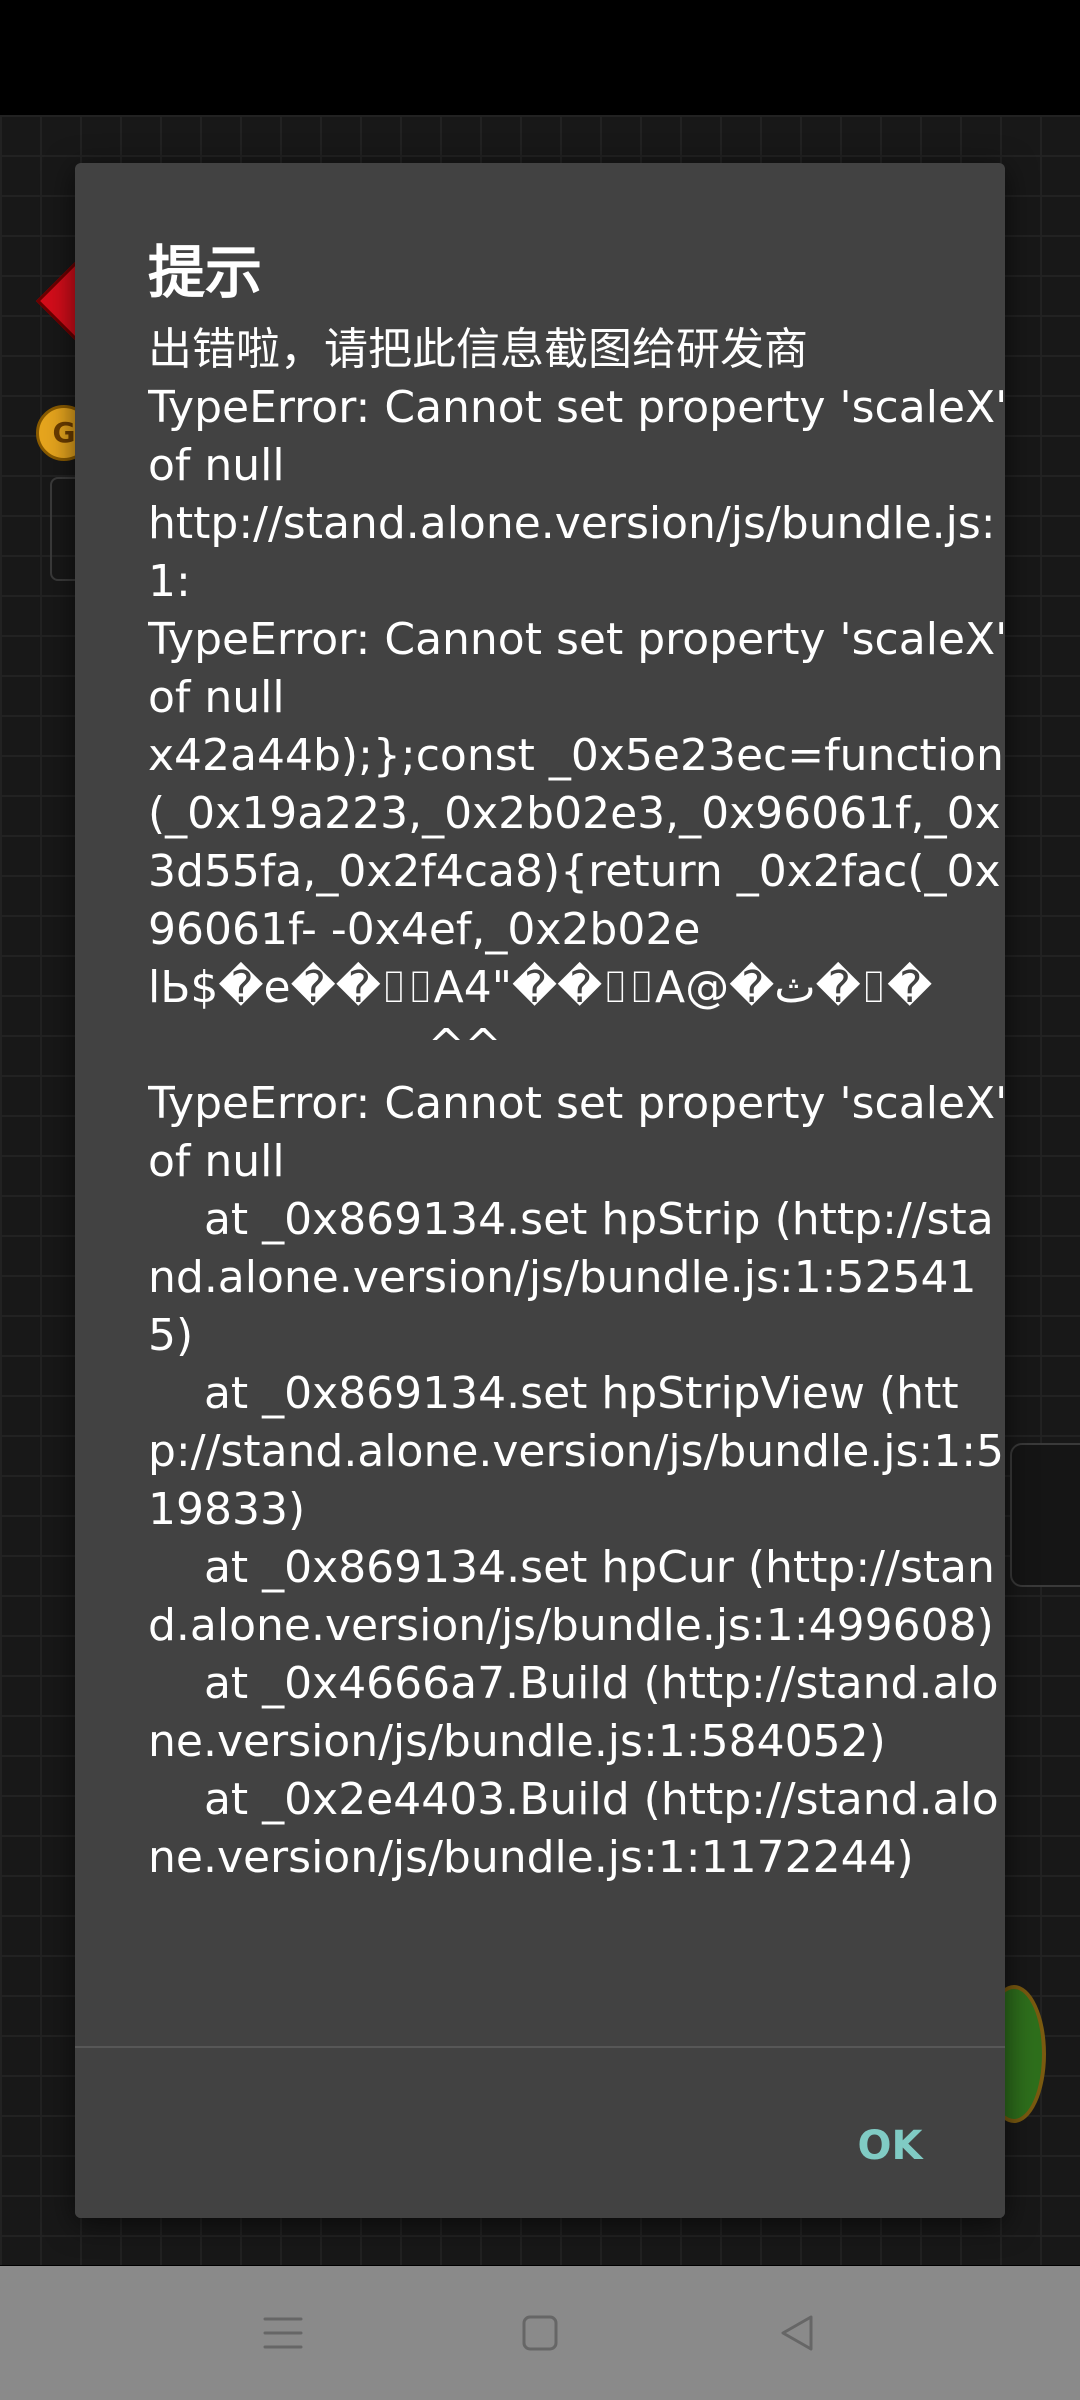 The image size is (1080, 2400). I want to click on home-button, so click(540, 2333).